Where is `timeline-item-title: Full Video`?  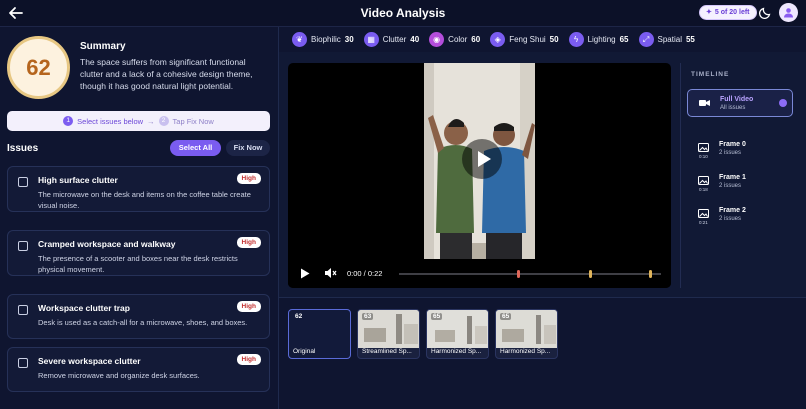
timeline-item-title: Full Video is located at coordinates (737, 99).